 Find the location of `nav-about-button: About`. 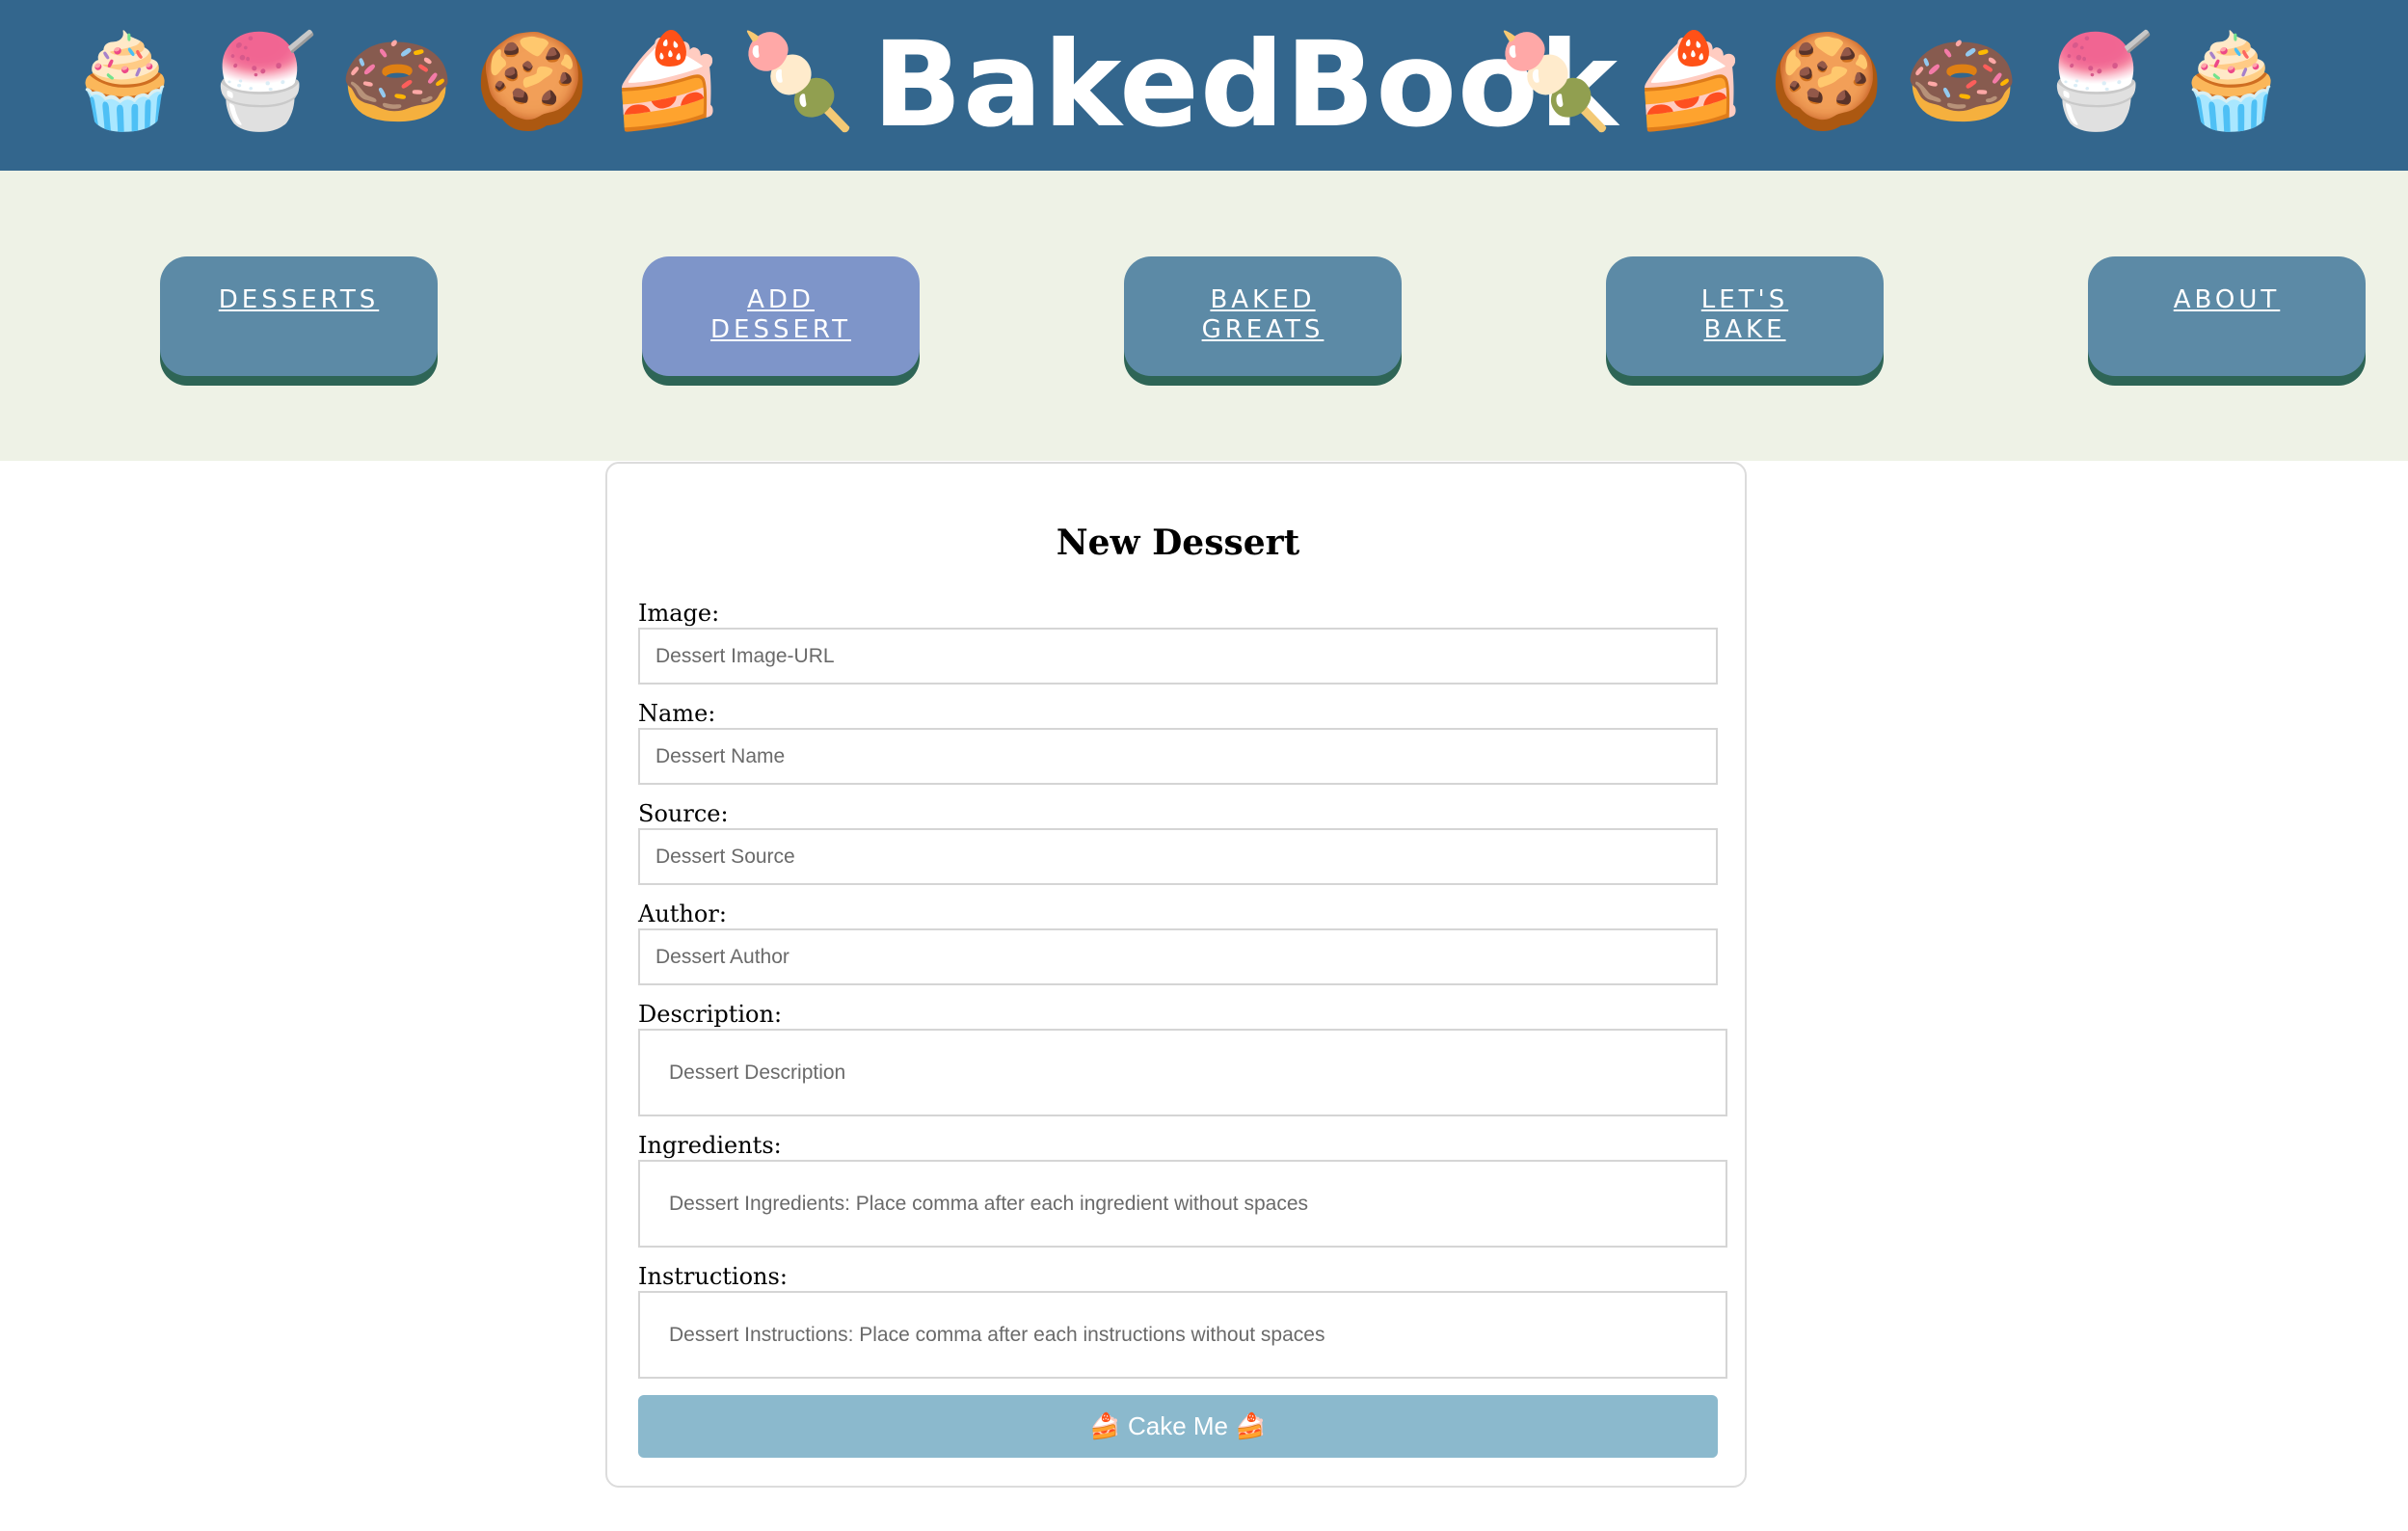

nav-about-button: About is located at coordinates (2227, 316).